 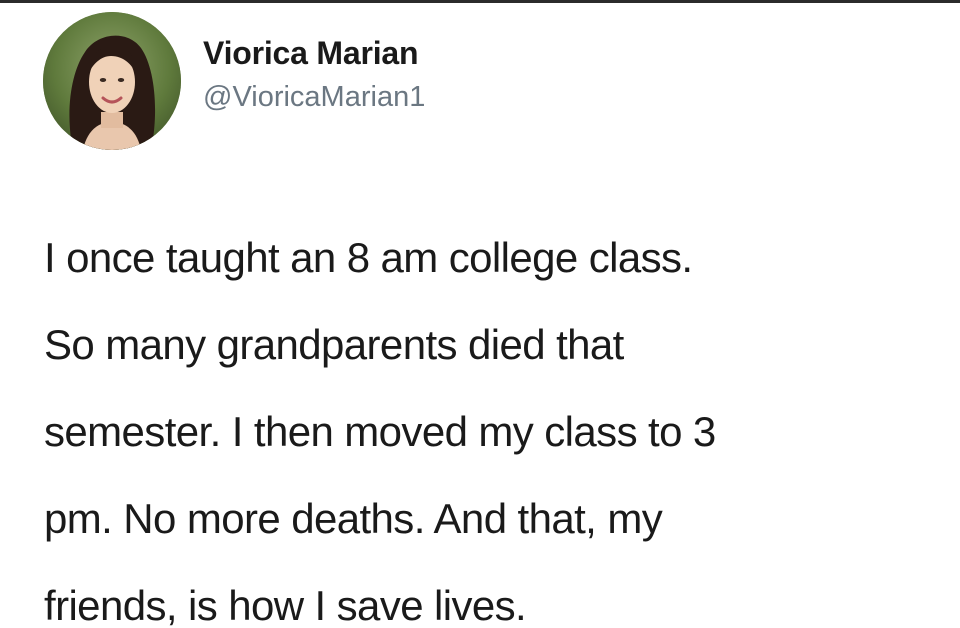 I want to click on tweet-text-line: friends, is how I save lives., so click(x=285, y=605).